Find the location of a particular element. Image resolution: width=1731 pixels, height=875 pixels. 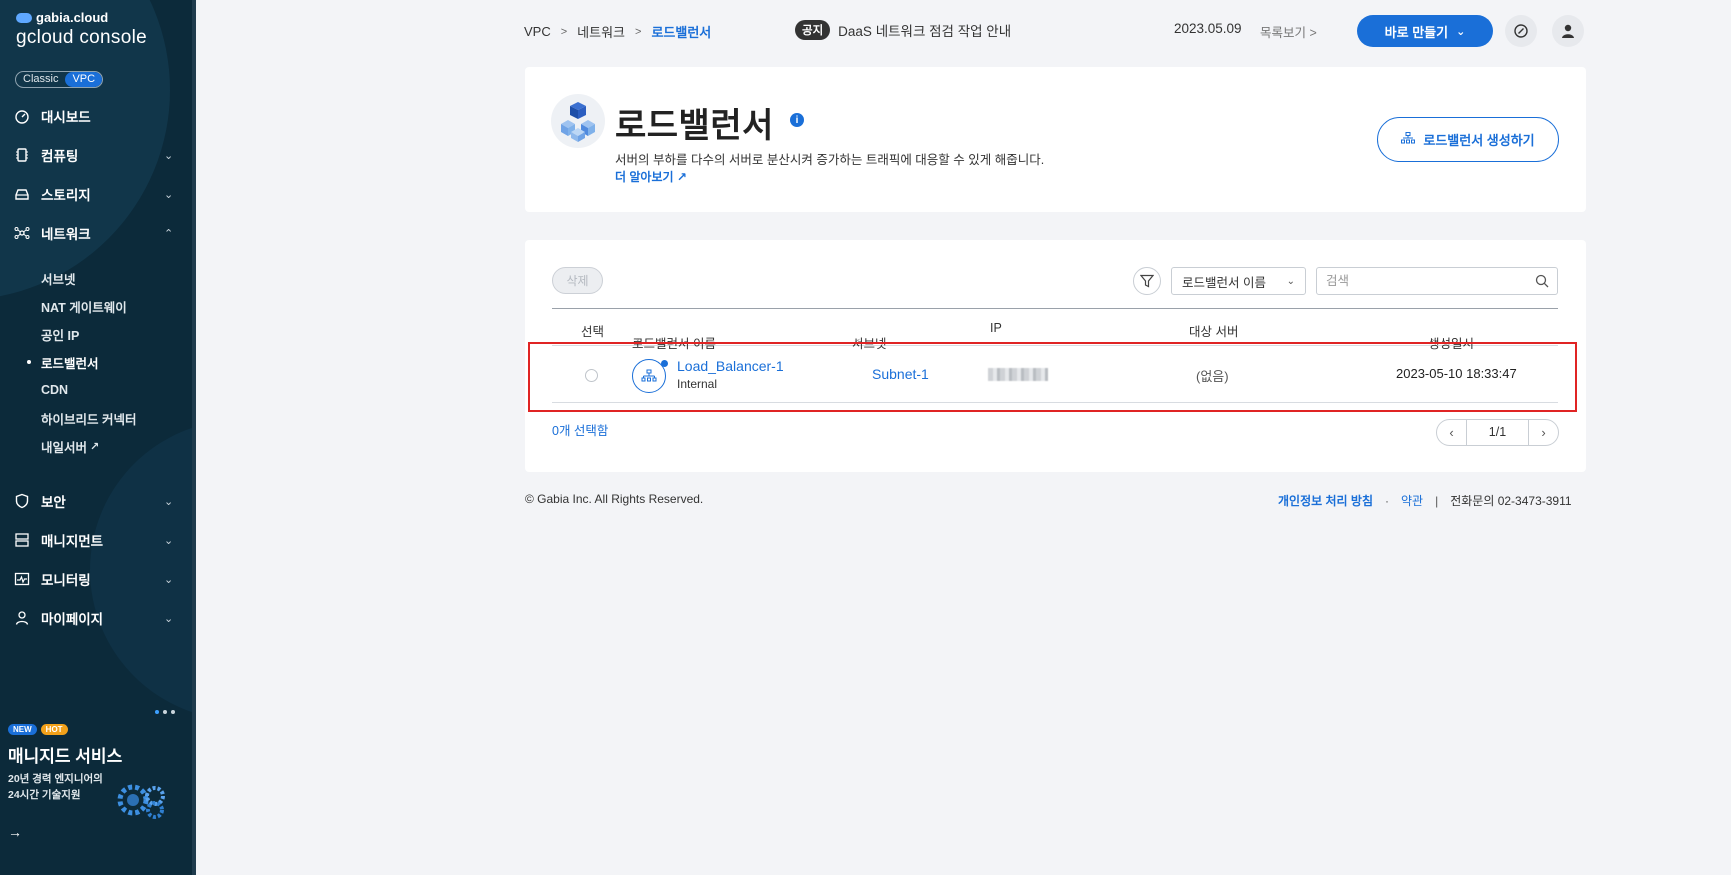

col-ip: IP is located at coordinates (996, 328).